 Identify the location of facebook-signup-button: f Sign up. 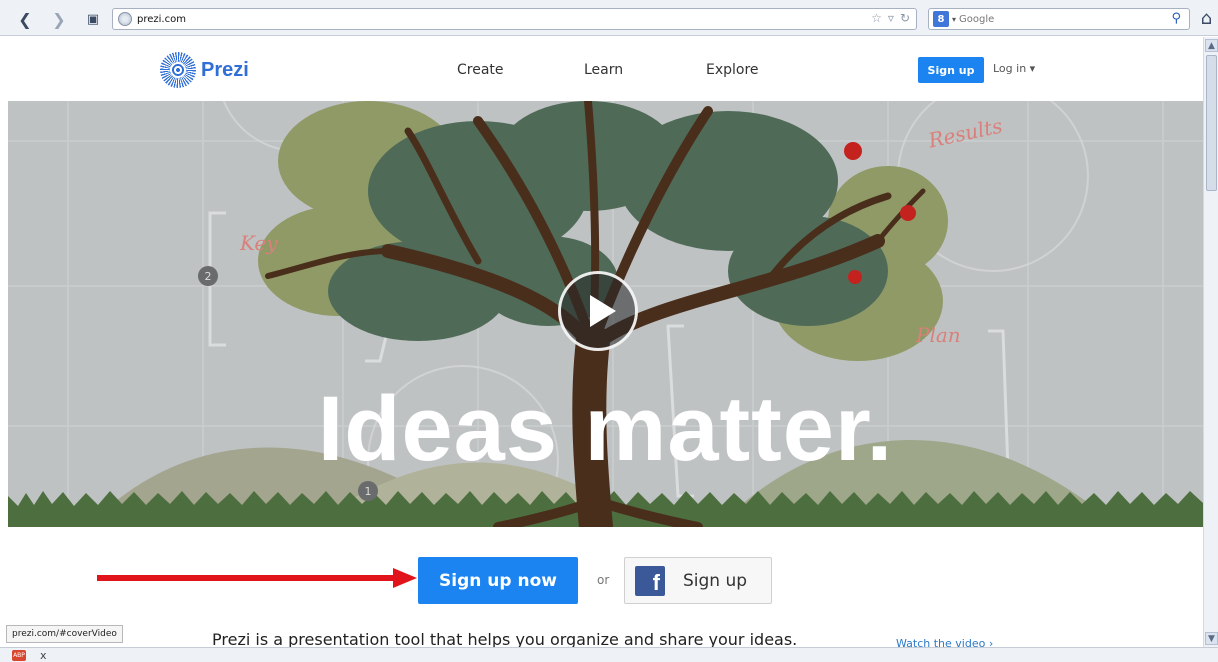
(698, 580).